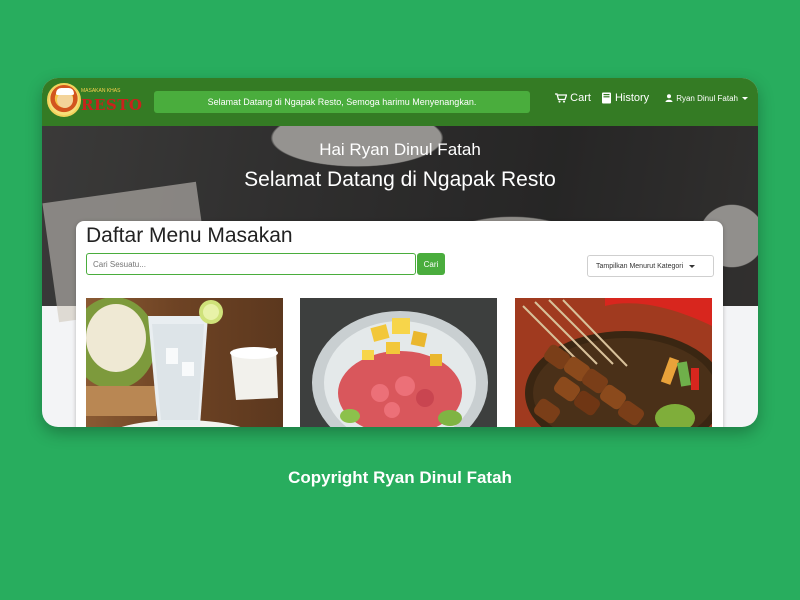  I want to click on user-dropdown: Ryan Dinul Fatah, so click(706, 98).